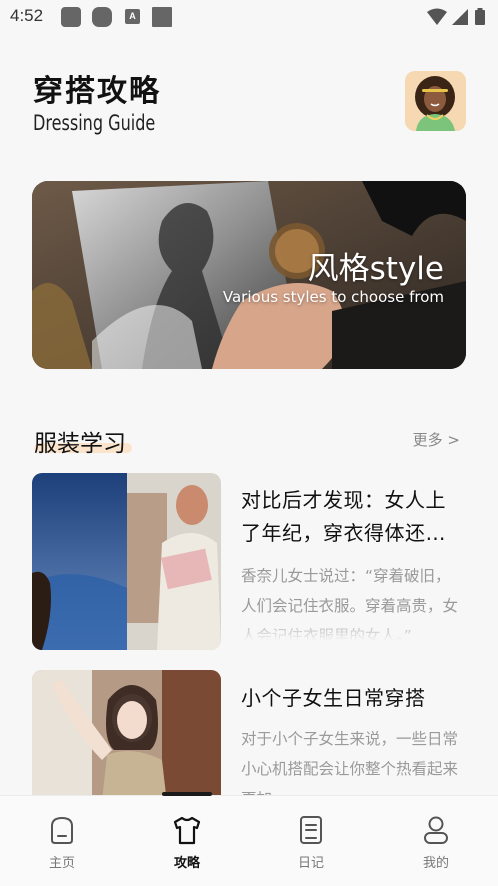  What do you see at coordinates (436, 439) in the screenshot?
I see `more-link: 更多 >` at bounding box center [436, 439].